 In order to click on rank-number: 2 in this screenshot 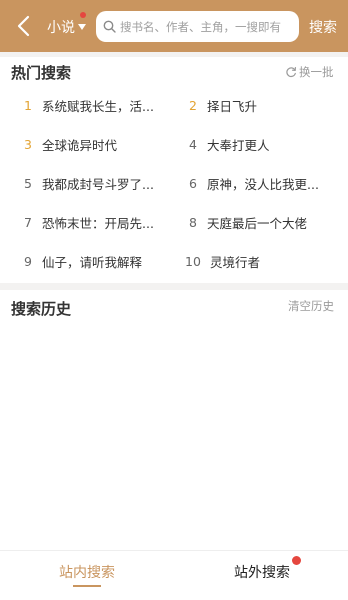, I will do `click(193, 105)`.